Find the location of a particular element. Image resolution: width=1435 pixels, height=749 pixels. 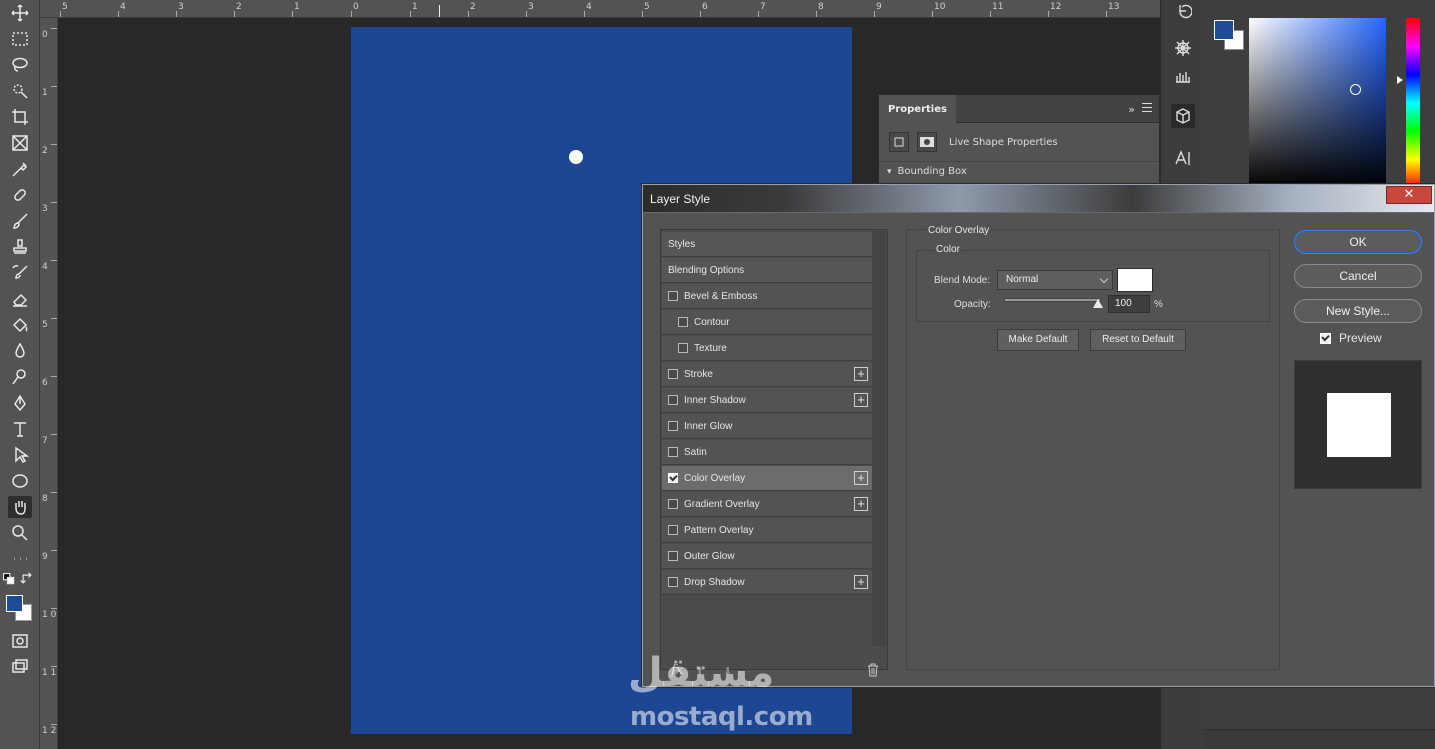

list-item-styles: Styles is located at coordinates (767, 244).